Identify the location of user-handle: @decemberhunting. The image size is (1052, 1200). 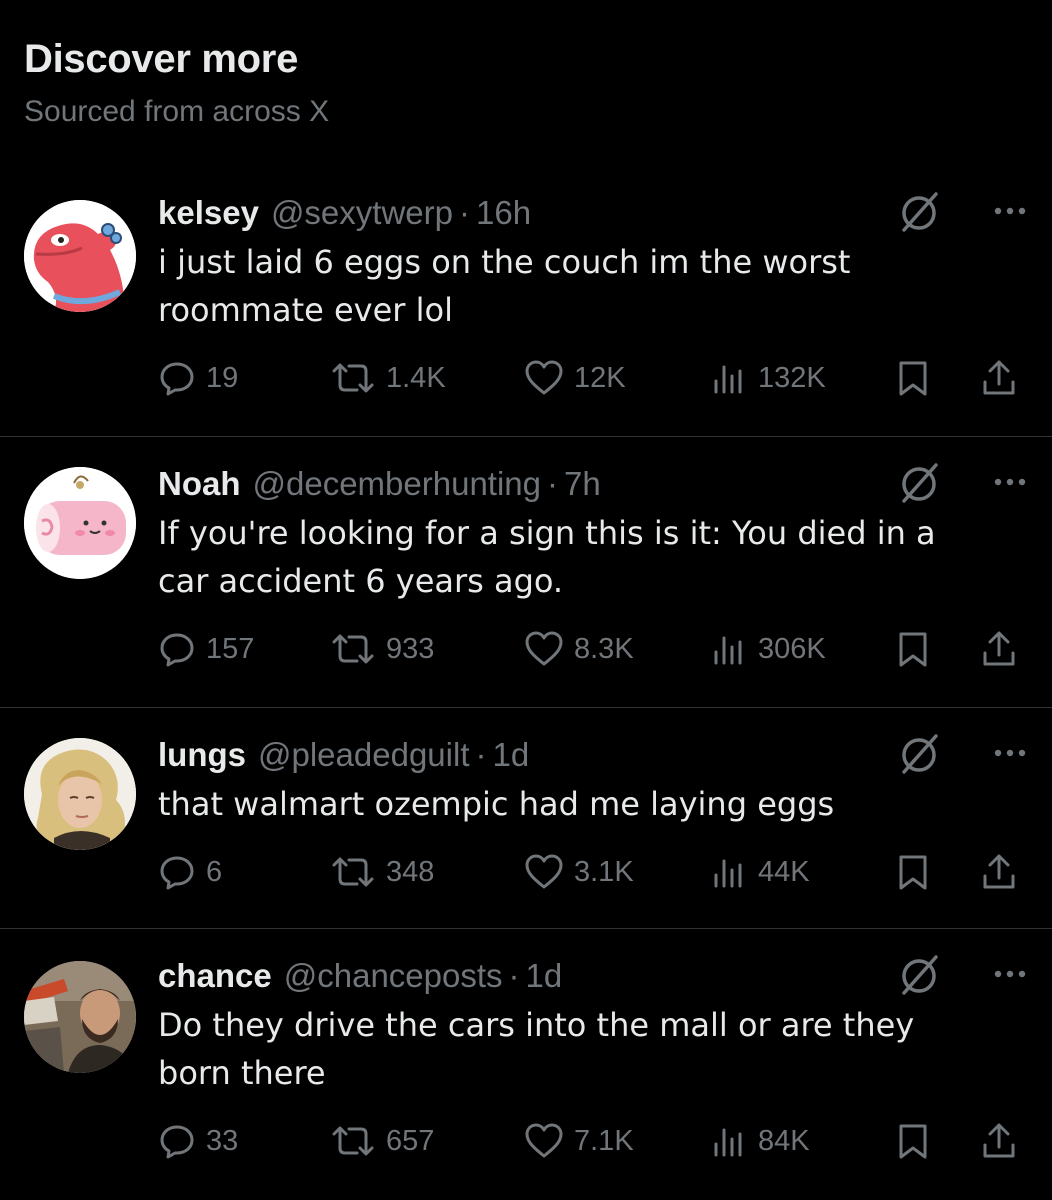
(397, 484).